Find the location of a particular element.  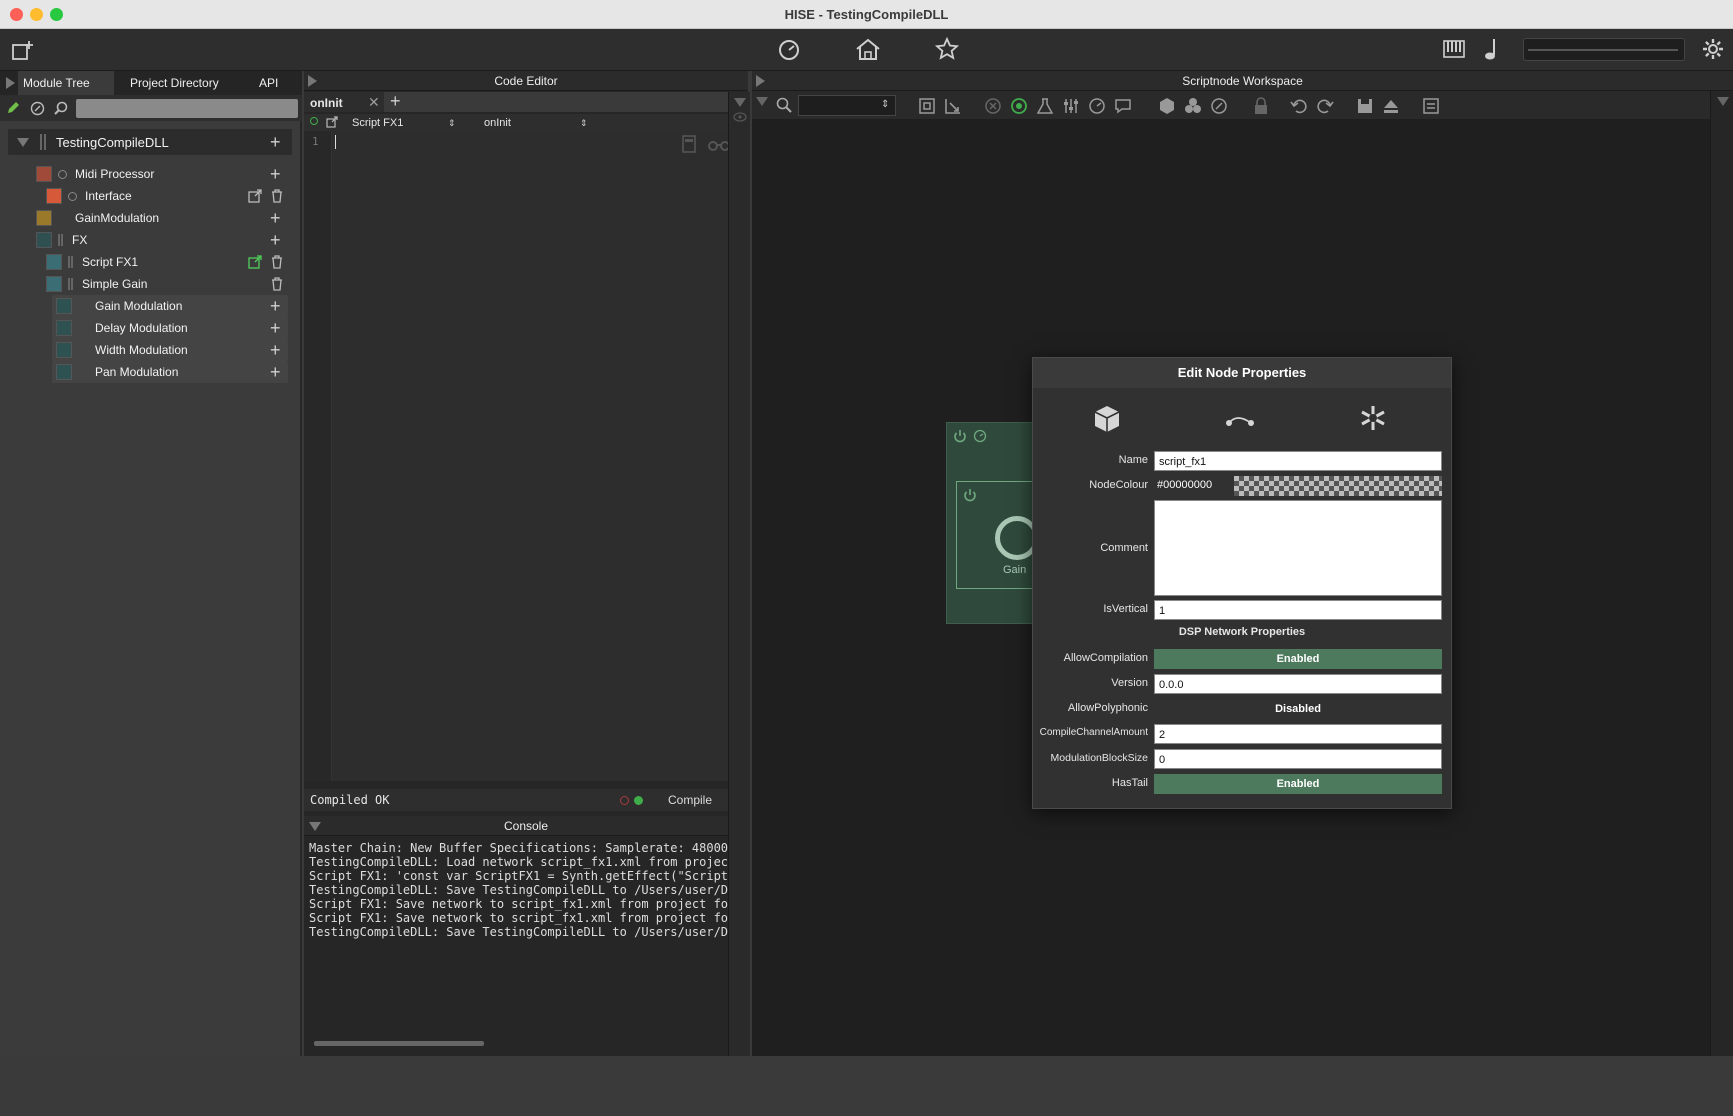

lock-icon is located at coordinates (1261, 106).